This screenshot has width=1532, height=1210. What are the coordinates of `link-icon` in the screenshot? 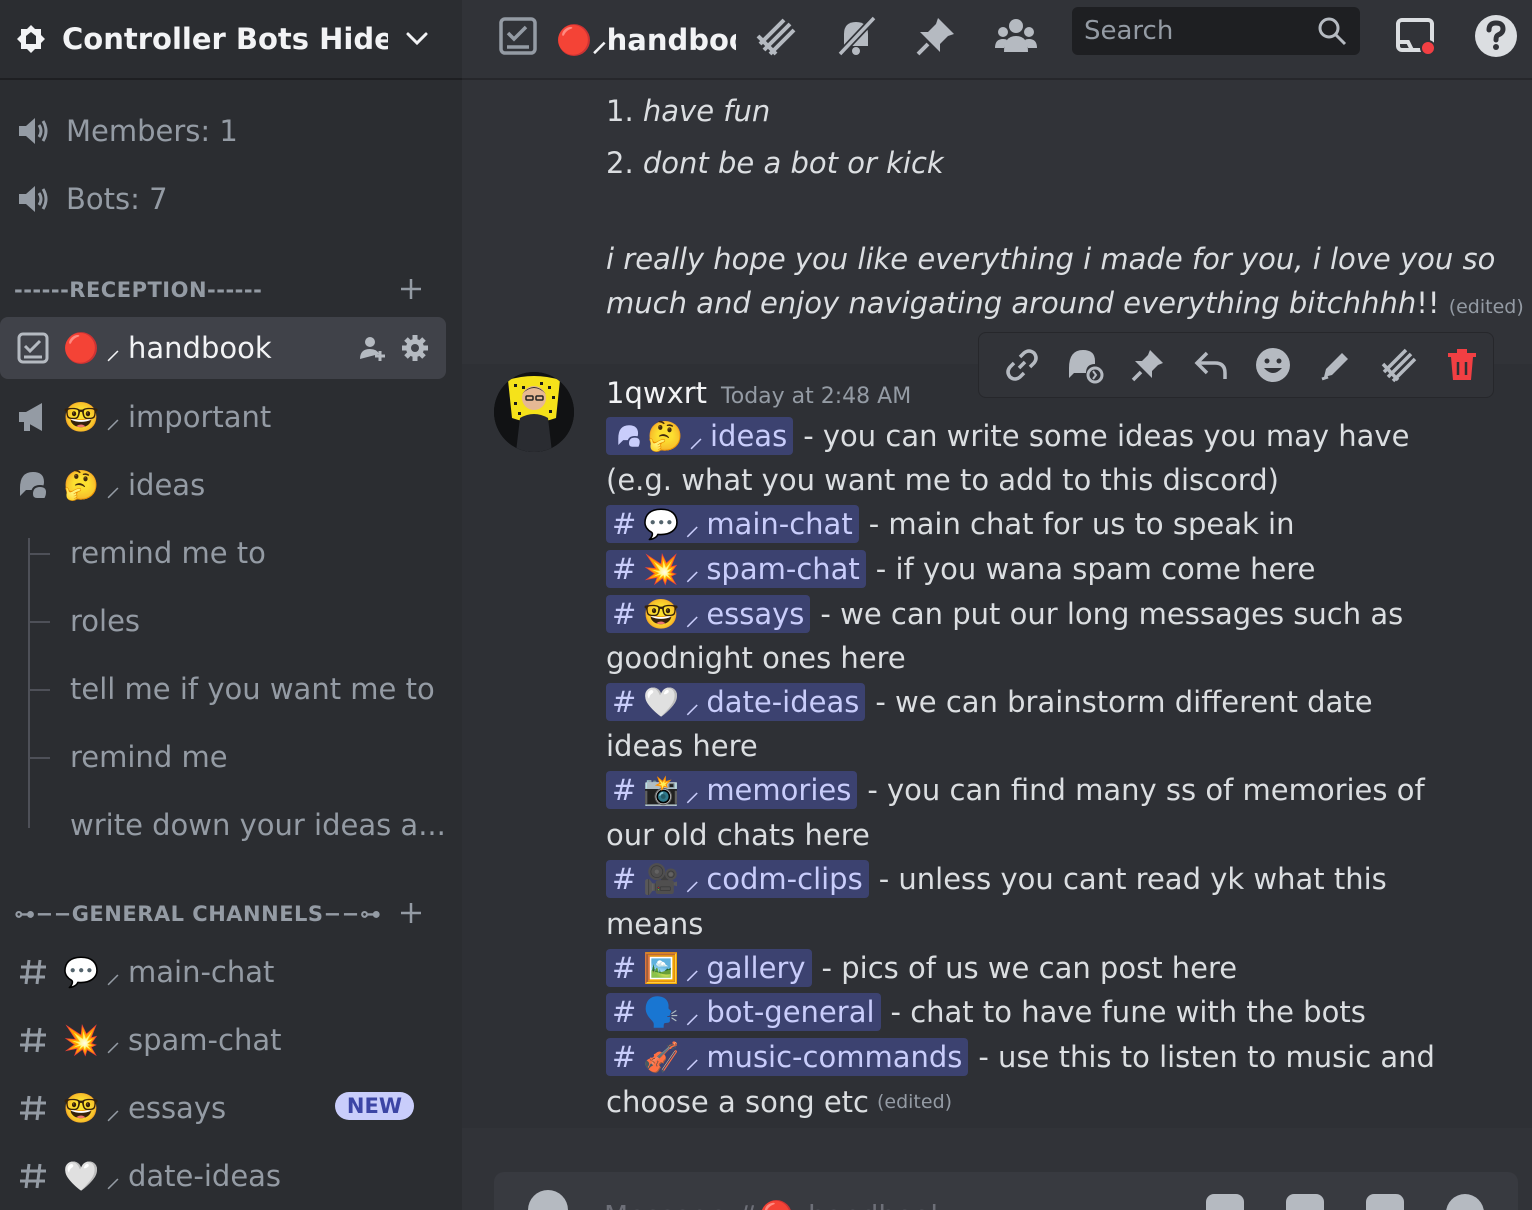 It's located at (1022, 365).